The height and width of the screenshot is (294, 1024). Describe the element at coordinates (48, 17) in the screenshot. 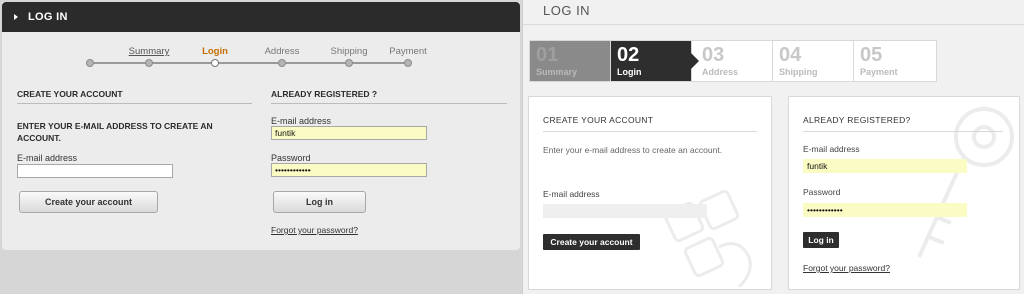

I see `left-page-title: LOG IN` at that location.